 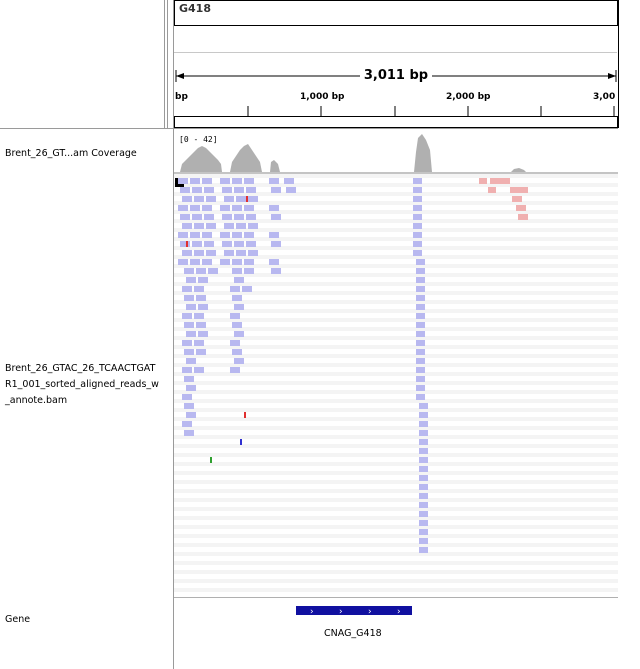 What do you see at coordinates (36, 401) in the screenshot?
I see `alignment-track-name-line-3: _annote.bam` at bounding box center [36, 401].